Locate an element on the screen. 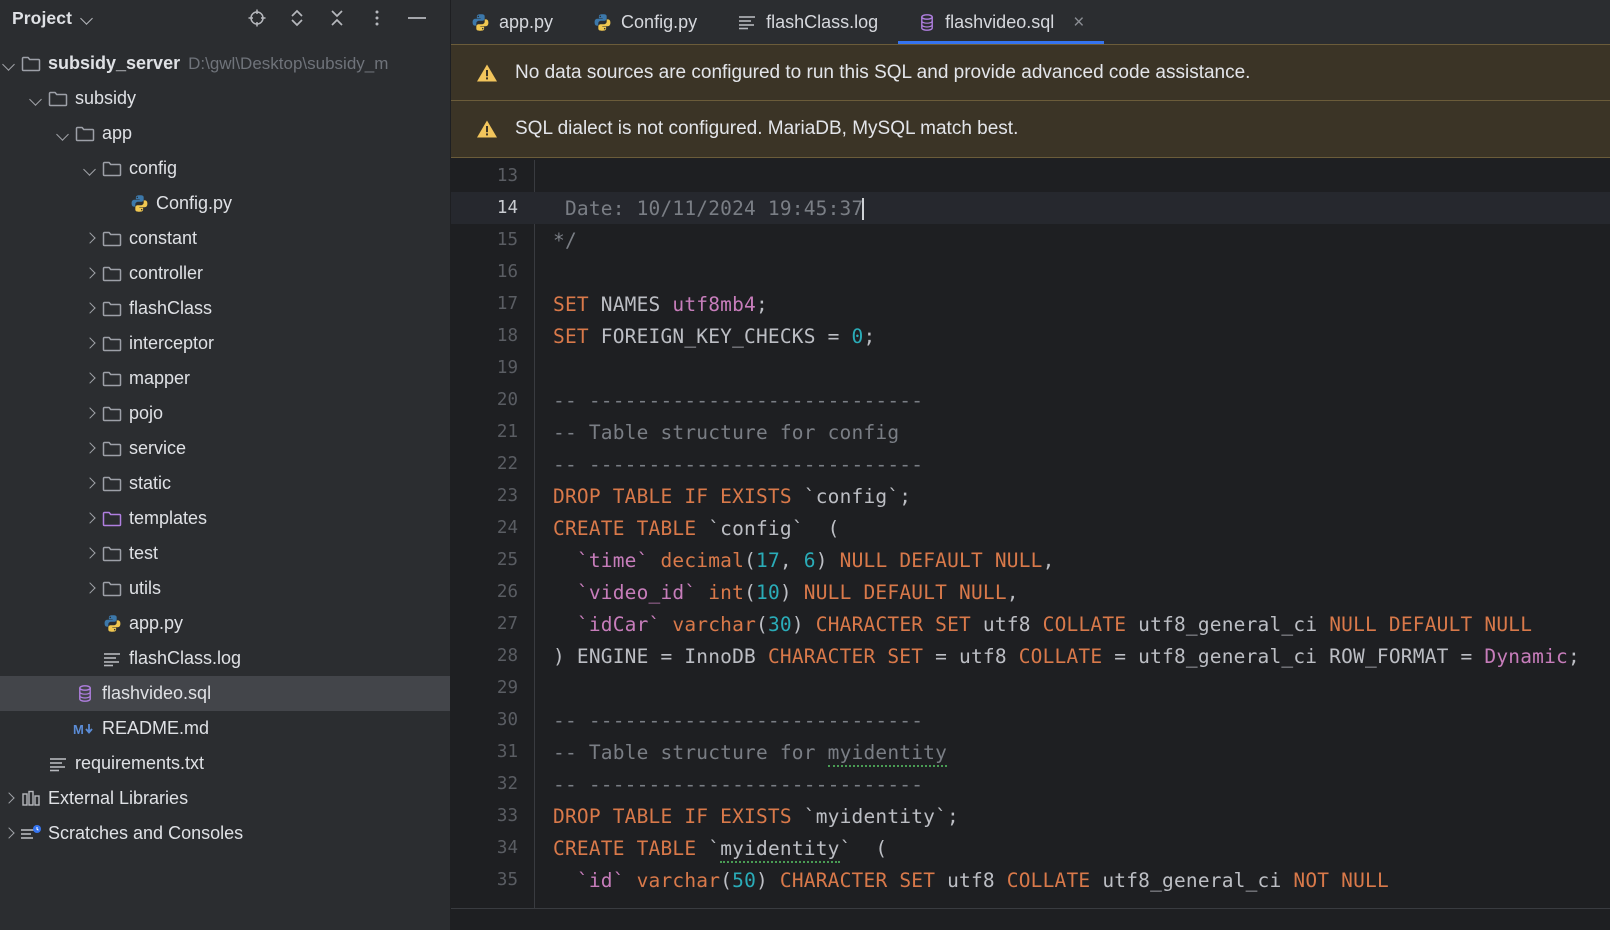  svg-text: M is located at coordinates (78, 729).